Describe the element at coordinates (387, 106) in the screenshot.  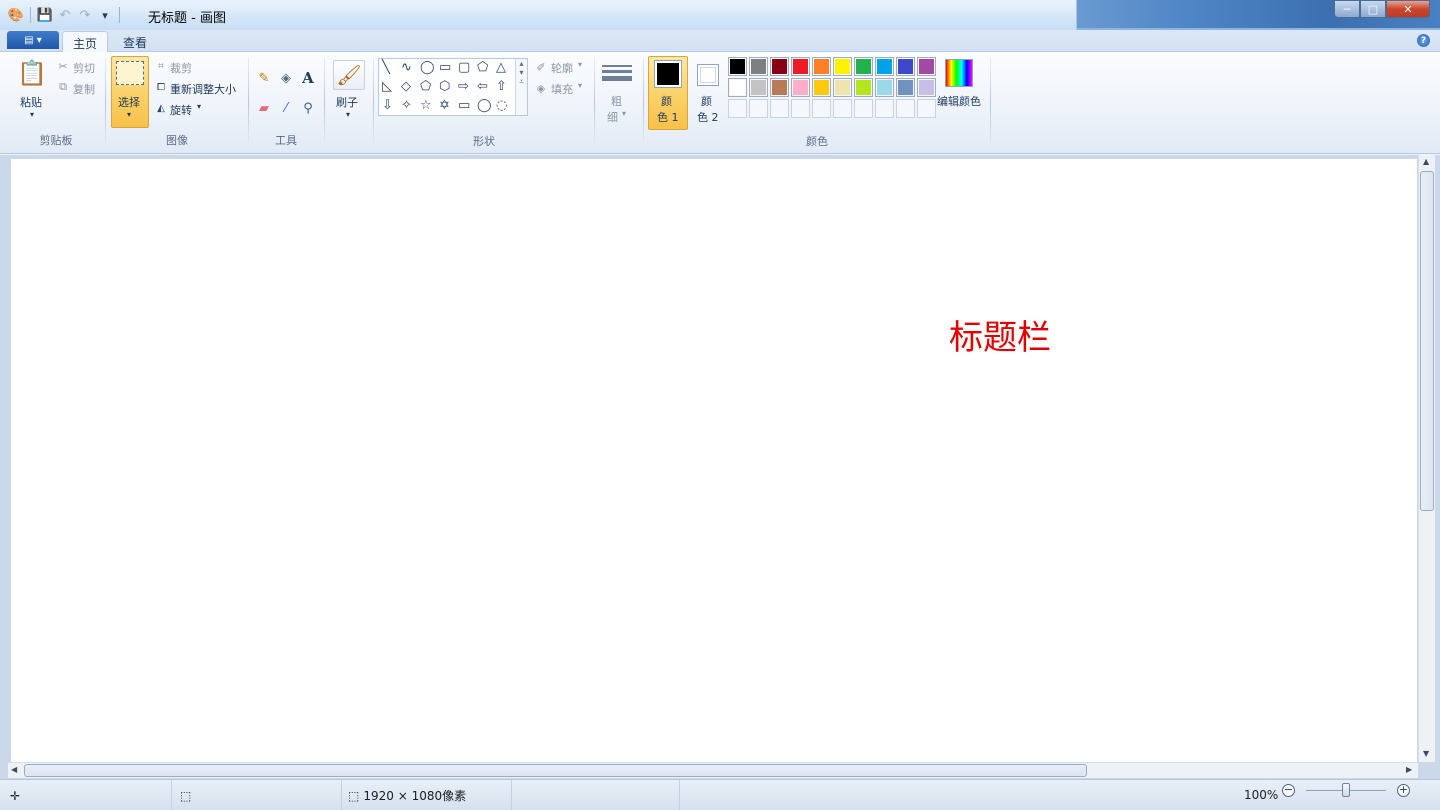
I see `shape-row3-0: ⇩` at that location.